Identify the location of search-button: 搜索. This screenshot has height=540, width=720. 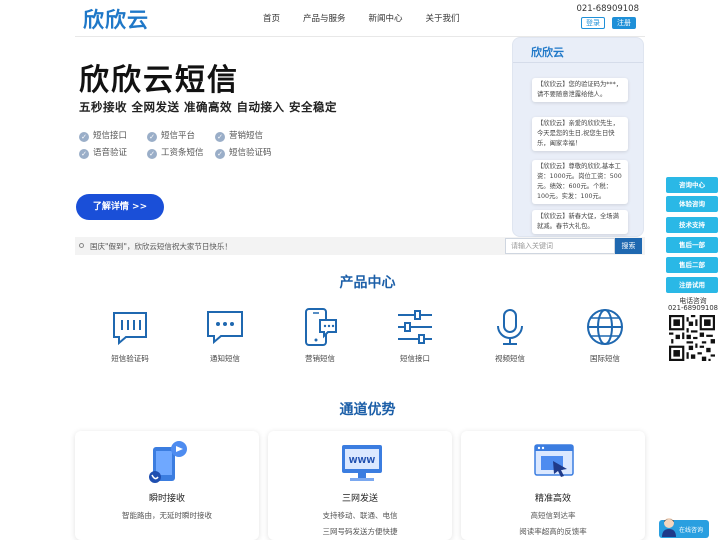
(628, 246).